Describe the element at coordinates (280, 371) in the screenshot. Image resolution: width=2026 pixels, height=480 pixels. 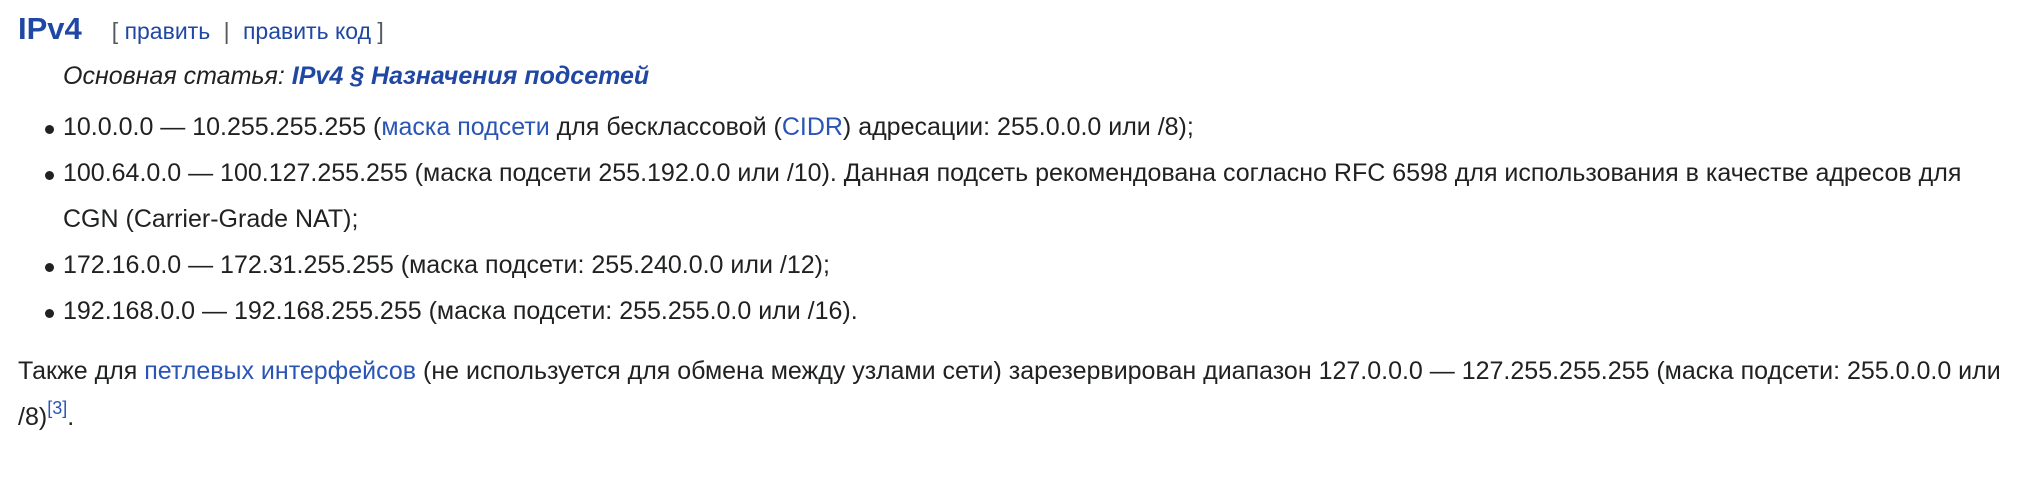
I see `loopback-interfaces-link: петлевых интерфейсов` at that location.